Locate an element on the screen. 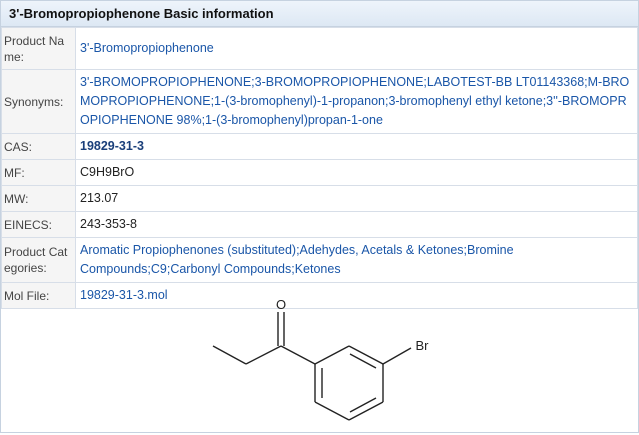  mf-label: MF: is located at coordinates (38, 172).